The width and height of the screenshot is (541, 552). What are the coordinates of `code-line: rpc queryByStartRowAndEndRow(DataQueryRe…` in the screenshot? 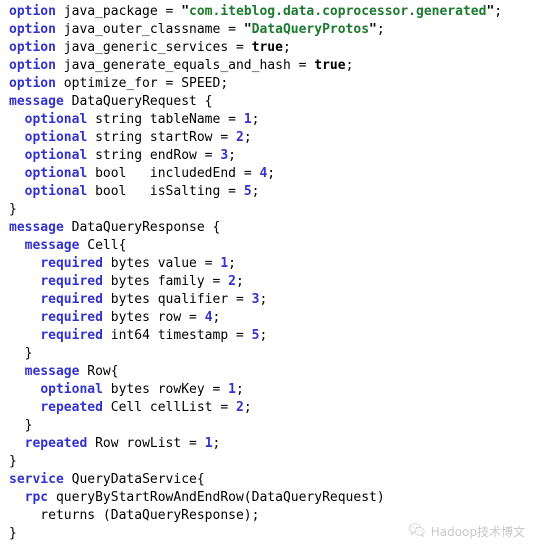 It's located at (255, 498).